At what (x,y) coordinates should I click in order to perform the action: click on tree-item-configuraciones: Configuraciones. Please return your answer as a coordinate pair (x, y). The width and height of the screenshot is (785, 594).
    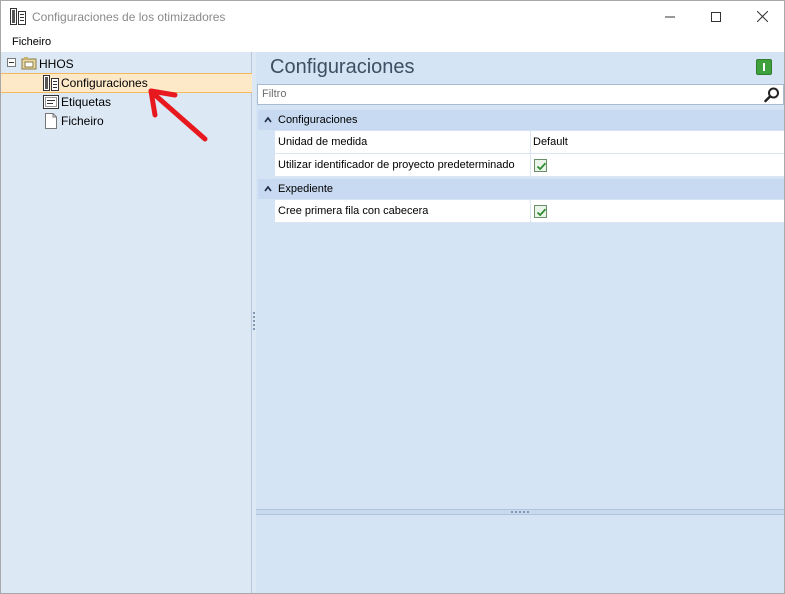
    Looking at the image, I should click on (126, 83).